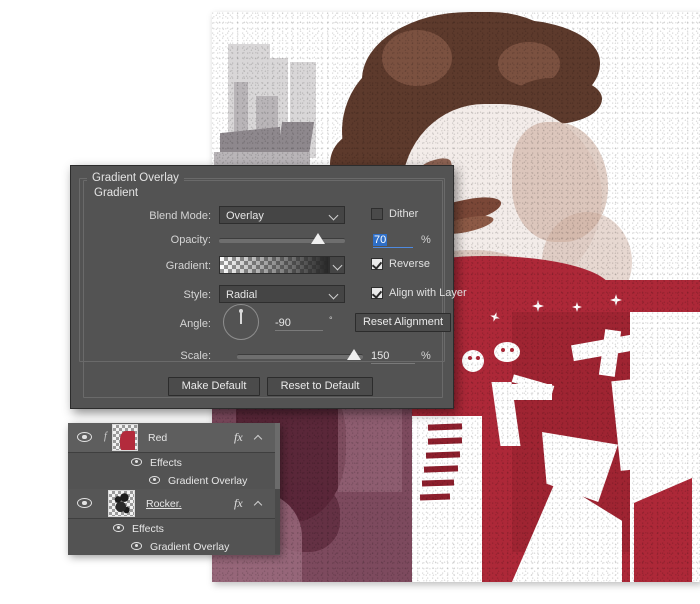 The width and height of the screenshot is (700, 604). I want to click on angle-input: -90, so click(299, 323).